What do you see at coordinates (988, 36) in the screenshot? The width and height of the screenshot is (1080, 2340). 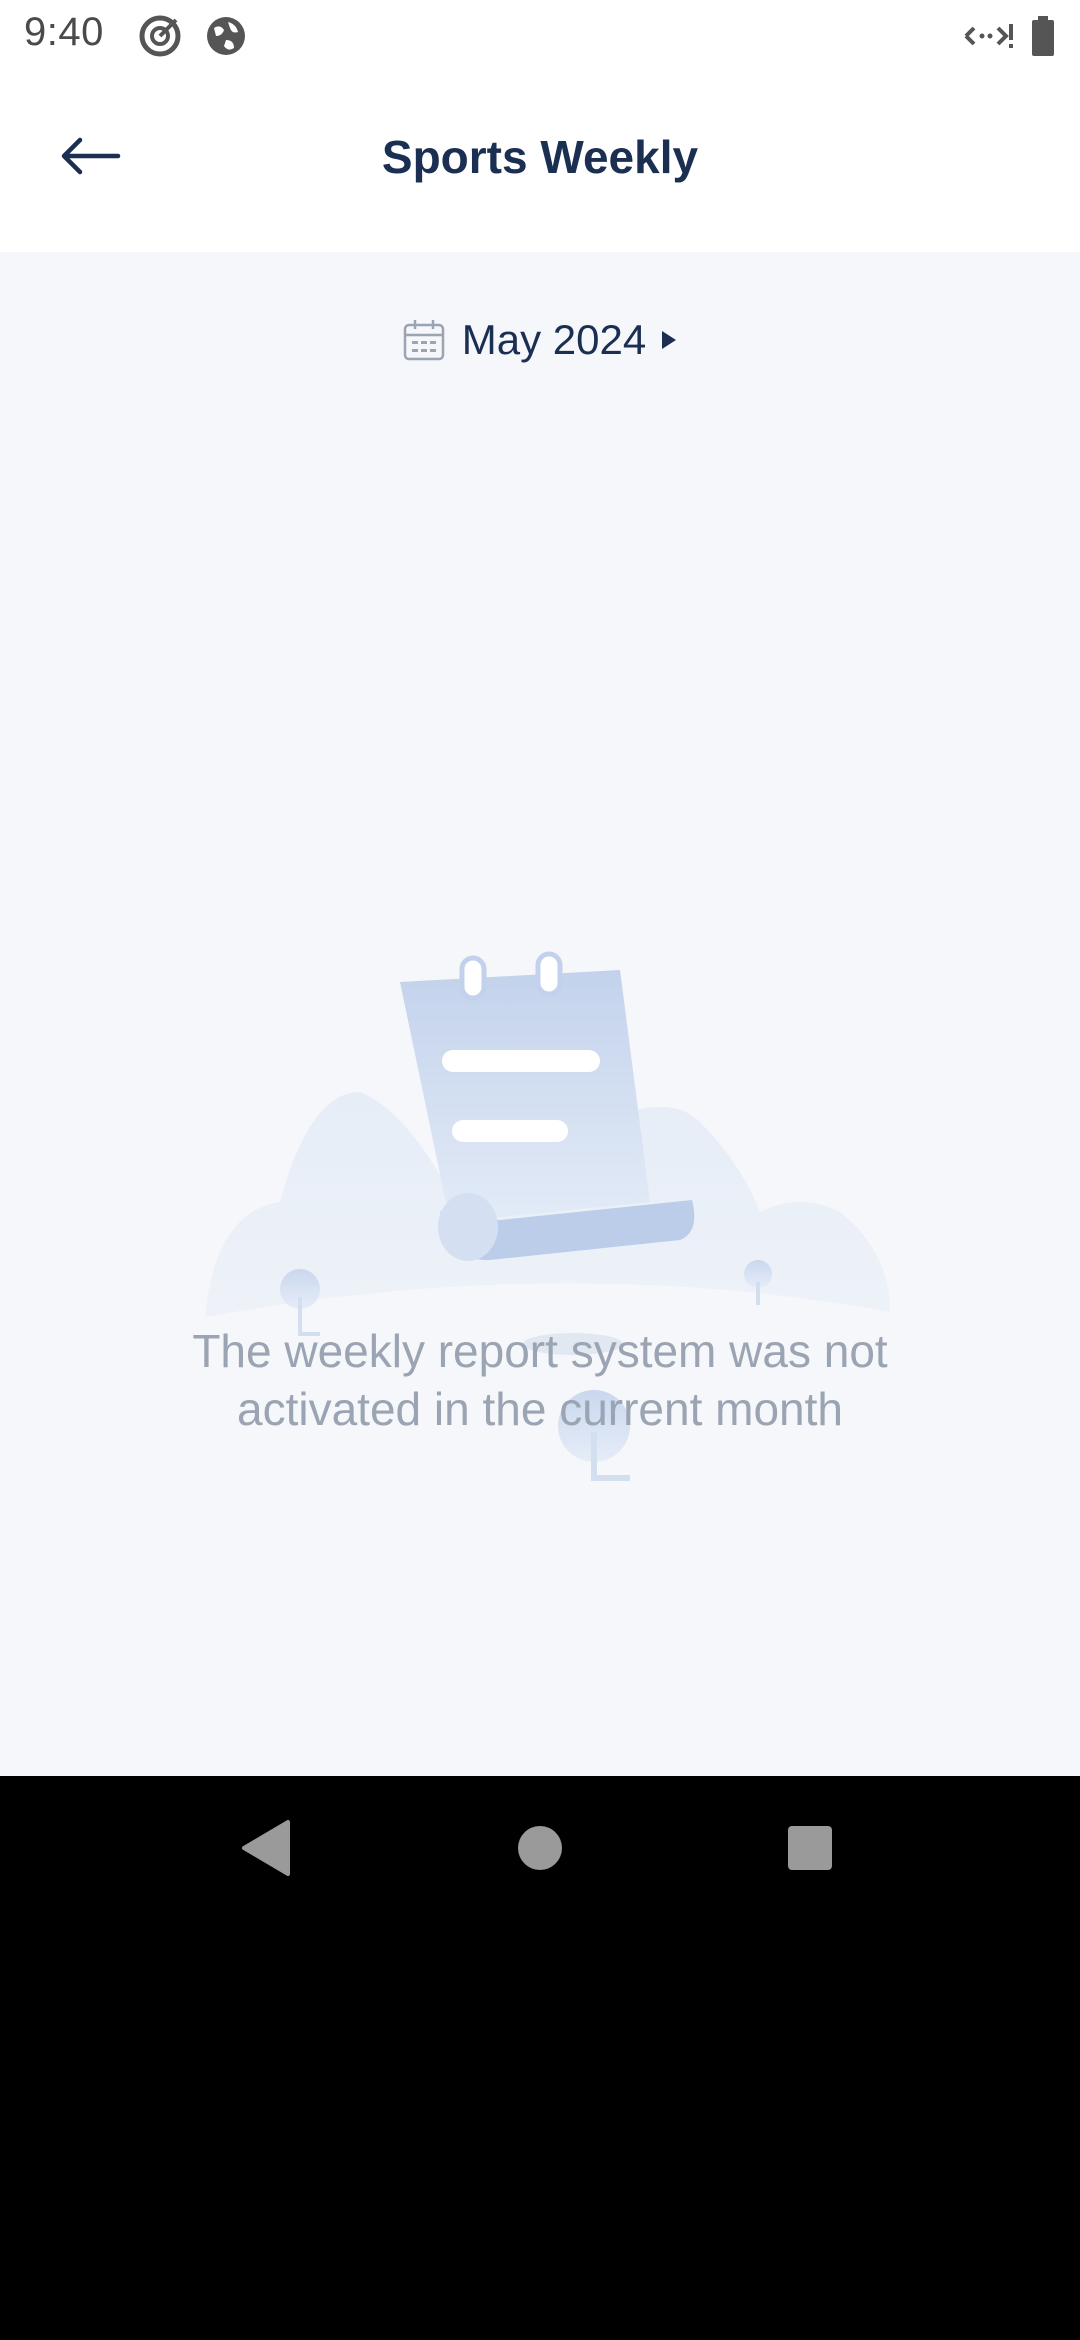 I see `data-transfer-icon` at bounding box center [988, 36].